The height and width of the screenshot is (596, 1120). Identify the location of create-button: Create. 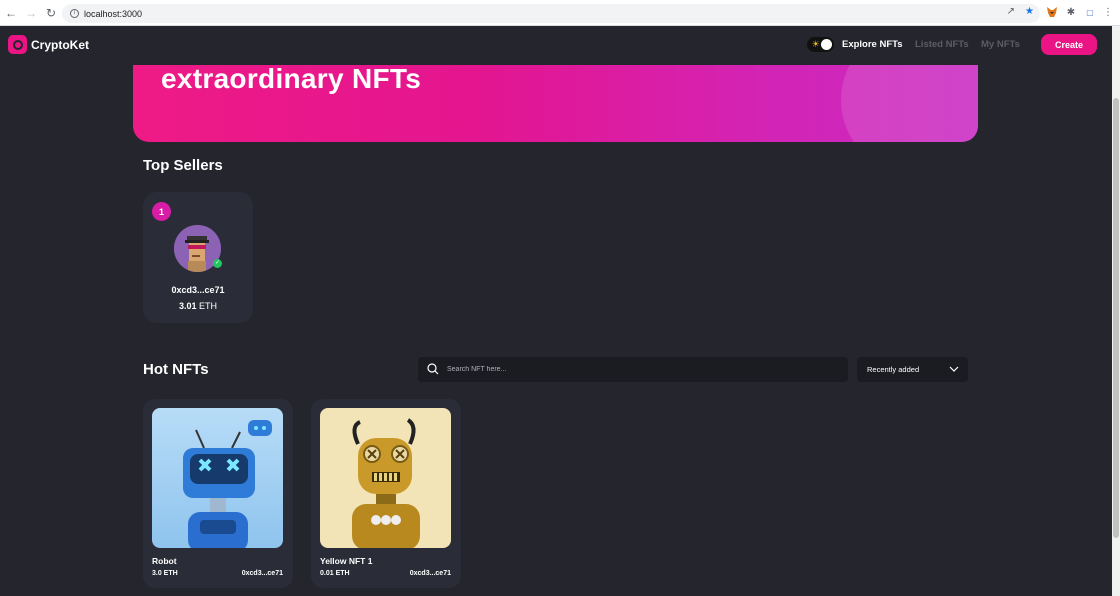
(1069, 44).